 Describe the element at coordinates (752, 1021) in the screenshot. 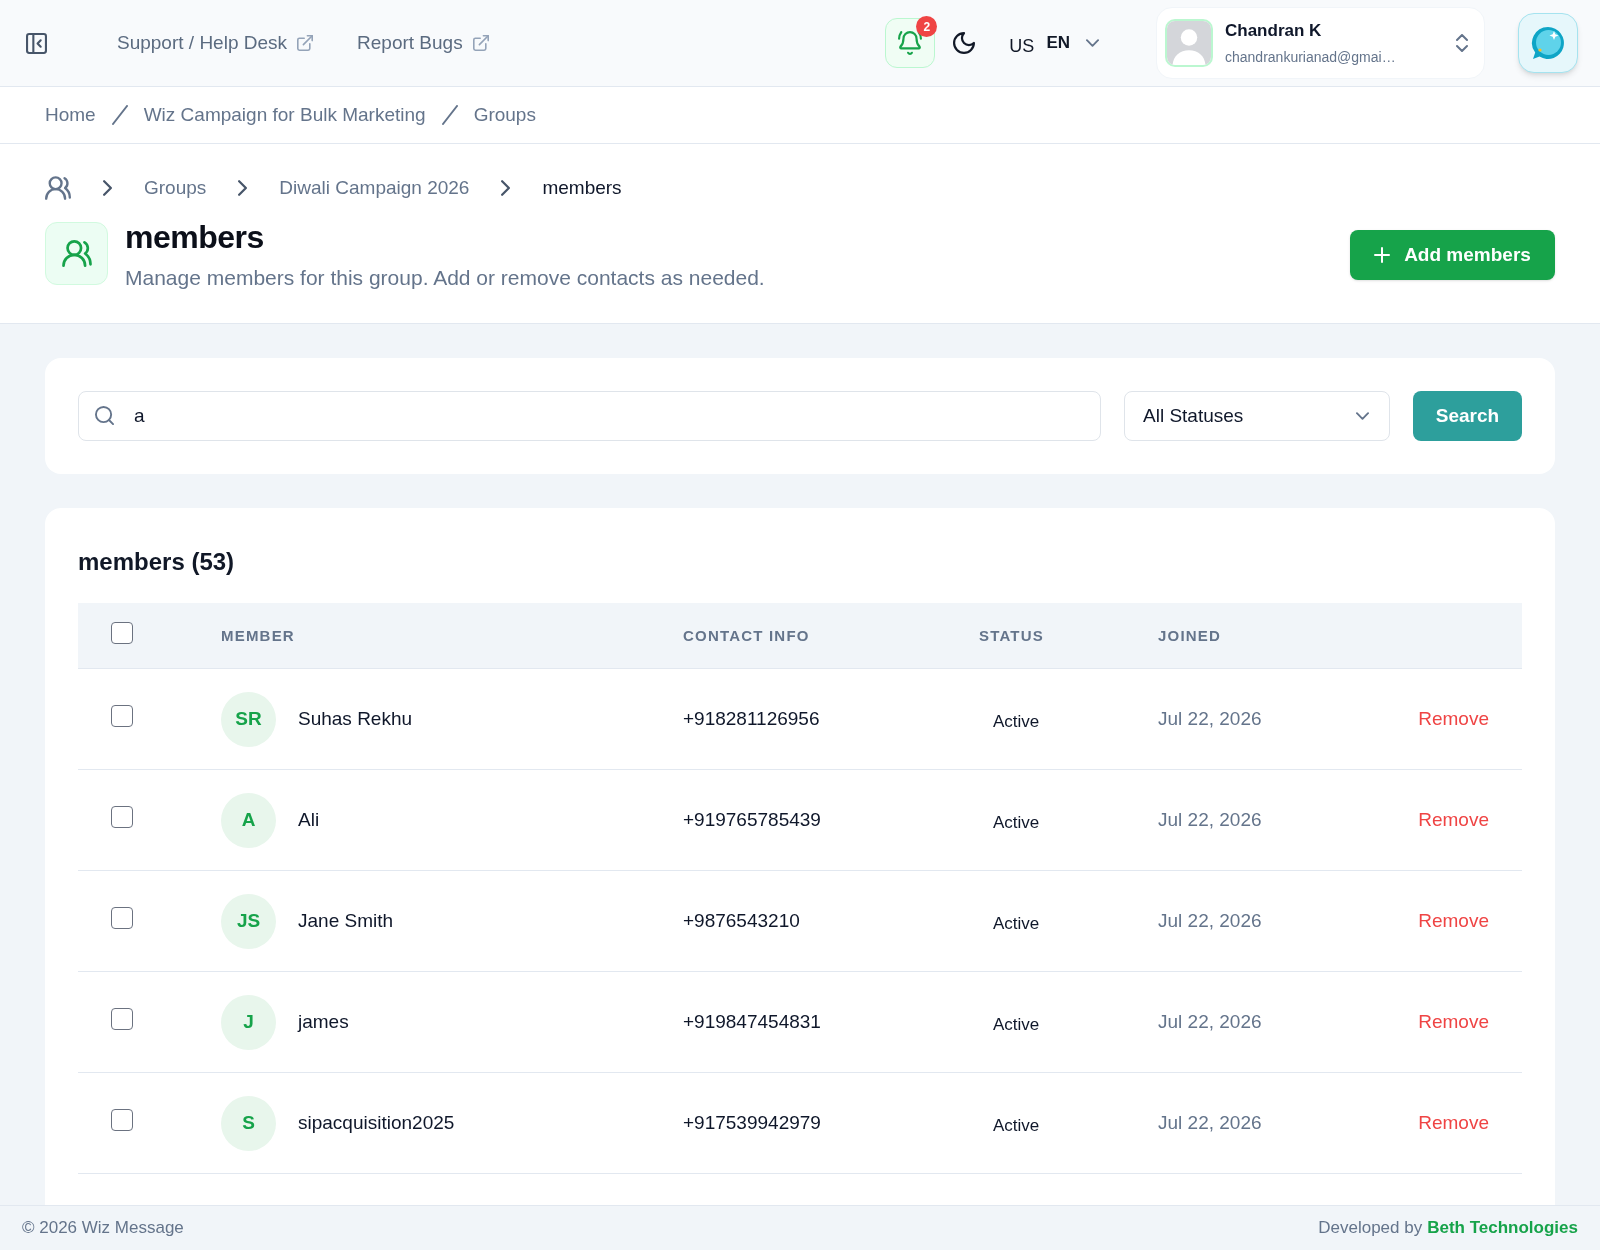

I see `contact-phone: +919847454831` at that location.